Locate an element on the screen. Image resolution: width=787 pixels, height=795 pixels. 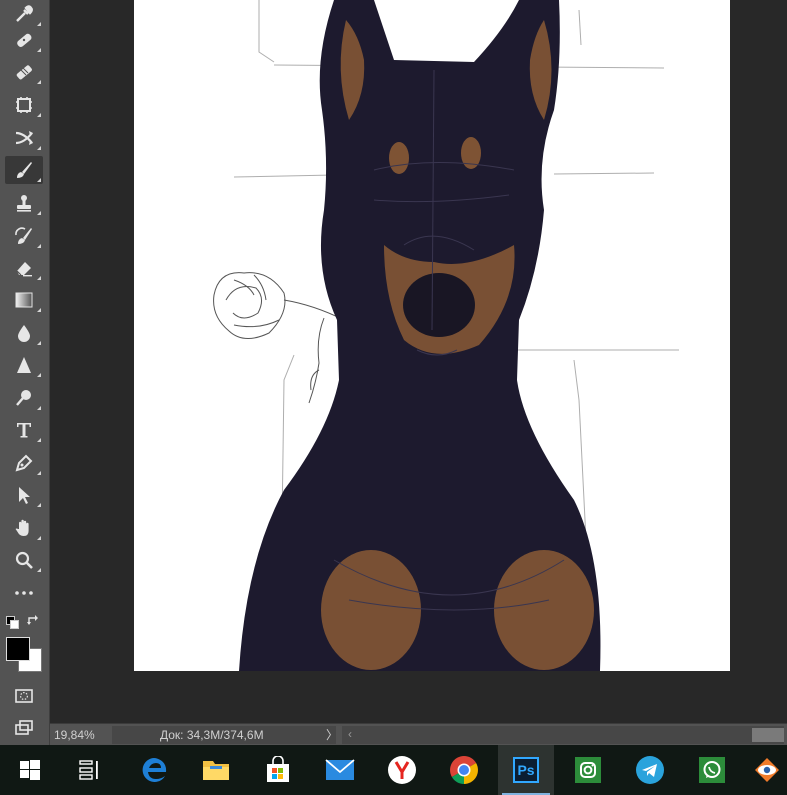
frame-icon is located at coordinates (24, 105).